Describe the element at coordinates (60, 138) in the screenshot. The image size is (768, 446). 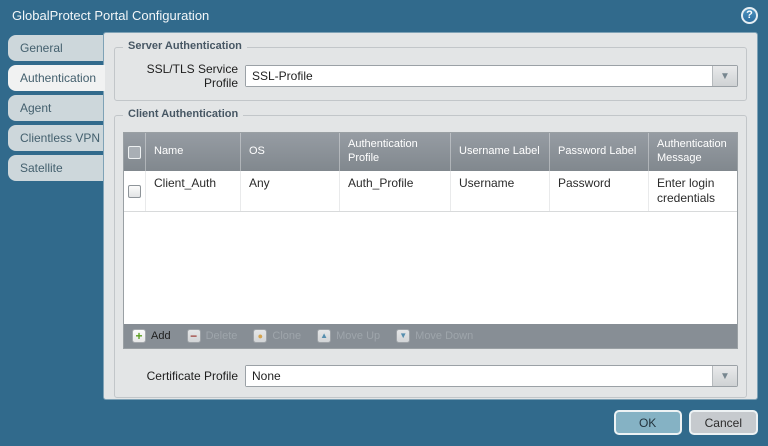
I see `tab-clientless-vpn-label: Clientless VPN` at that location.